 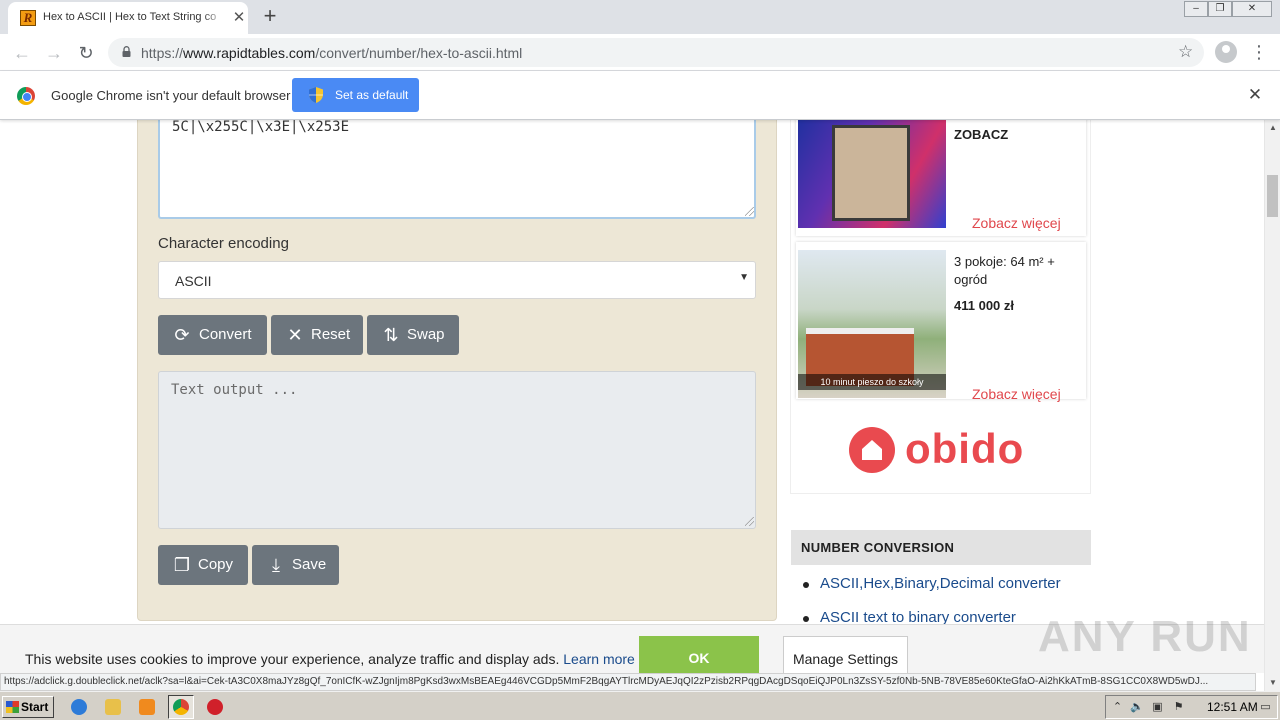 I want to click on ad-card: ZOBACZ Zobacz więcej, so click(x=941, y=178).